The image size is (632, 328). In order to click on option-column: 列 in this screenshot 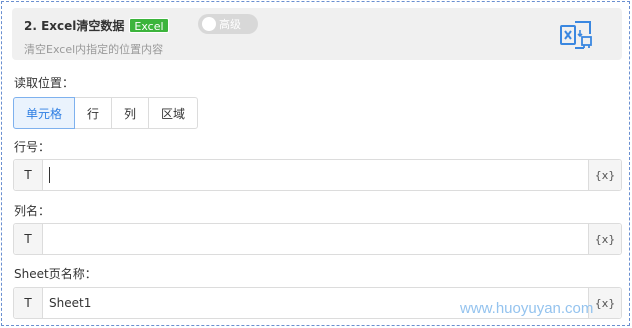, I will do `click(130, 113)`.